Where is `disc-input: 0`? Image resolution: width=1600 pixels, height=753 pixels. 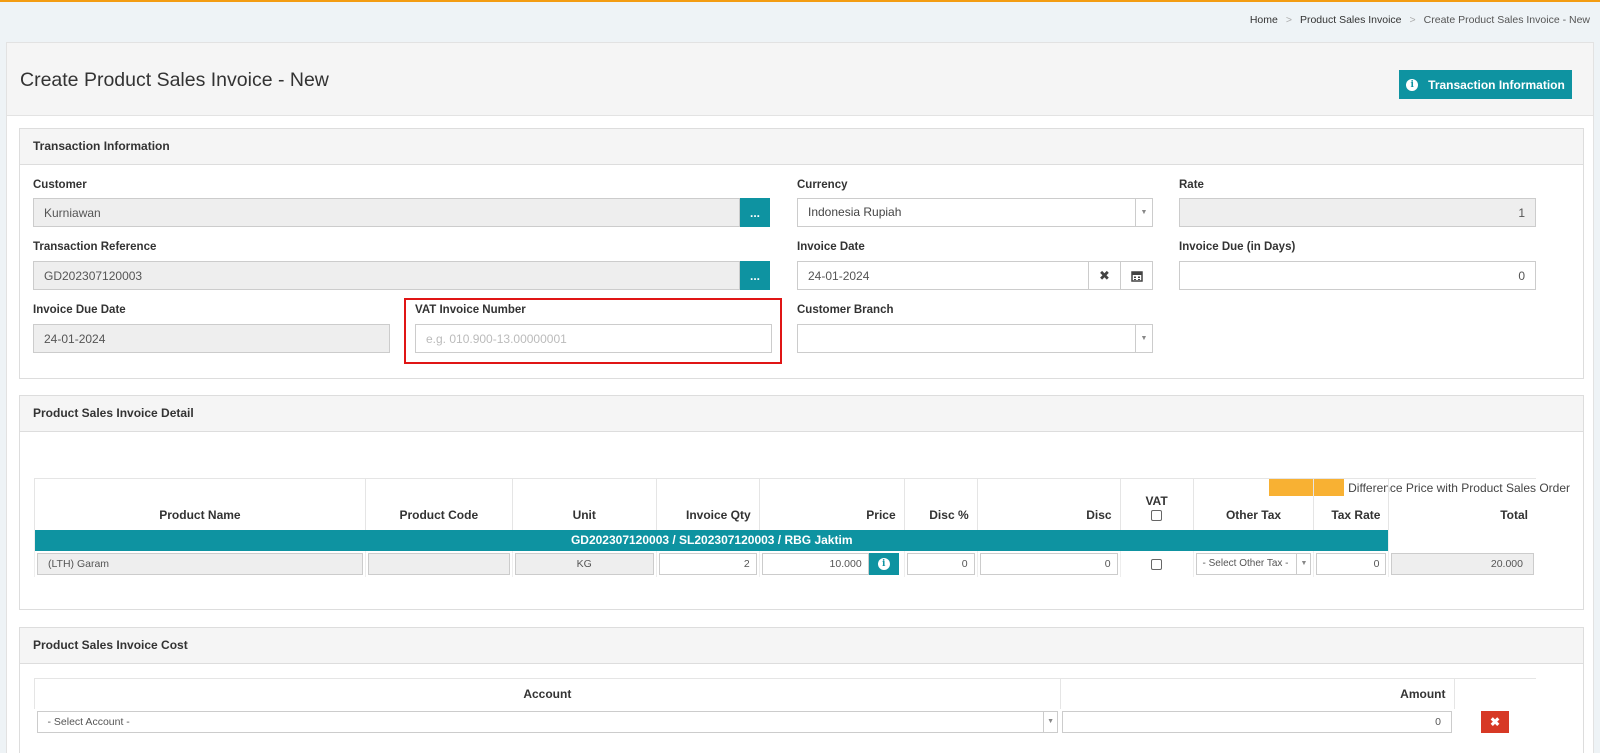 disc-input: 0 is located at coordinates (1048, 563).